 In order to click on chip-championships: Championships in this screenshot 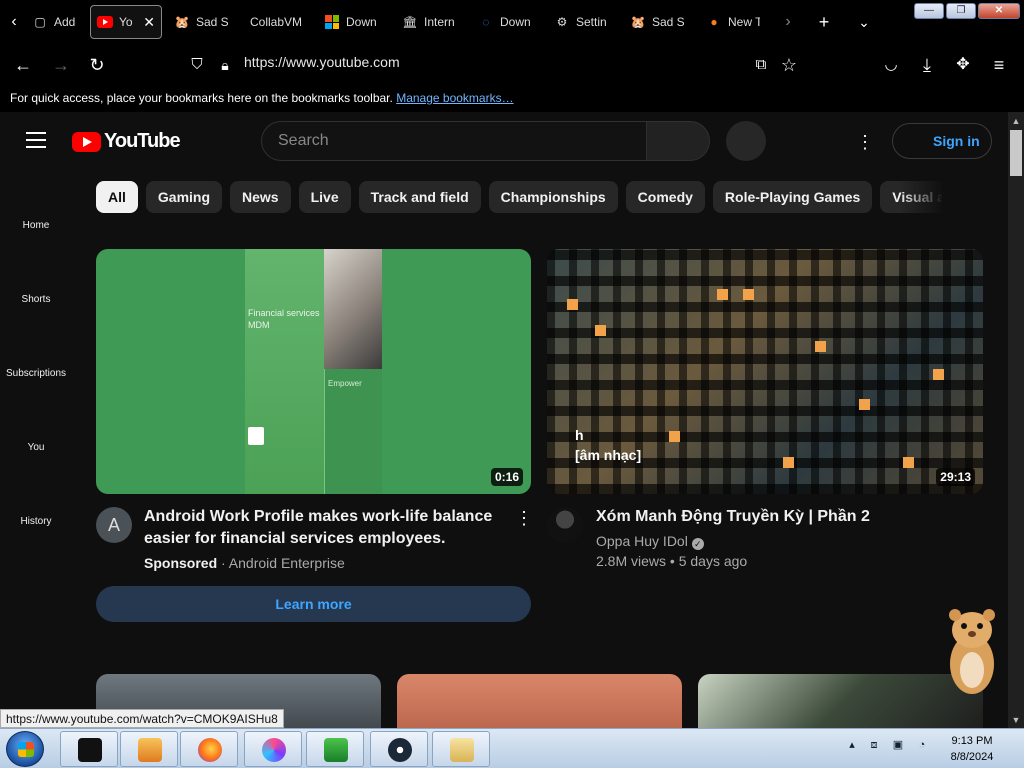, I will do `click(553, 197)`.